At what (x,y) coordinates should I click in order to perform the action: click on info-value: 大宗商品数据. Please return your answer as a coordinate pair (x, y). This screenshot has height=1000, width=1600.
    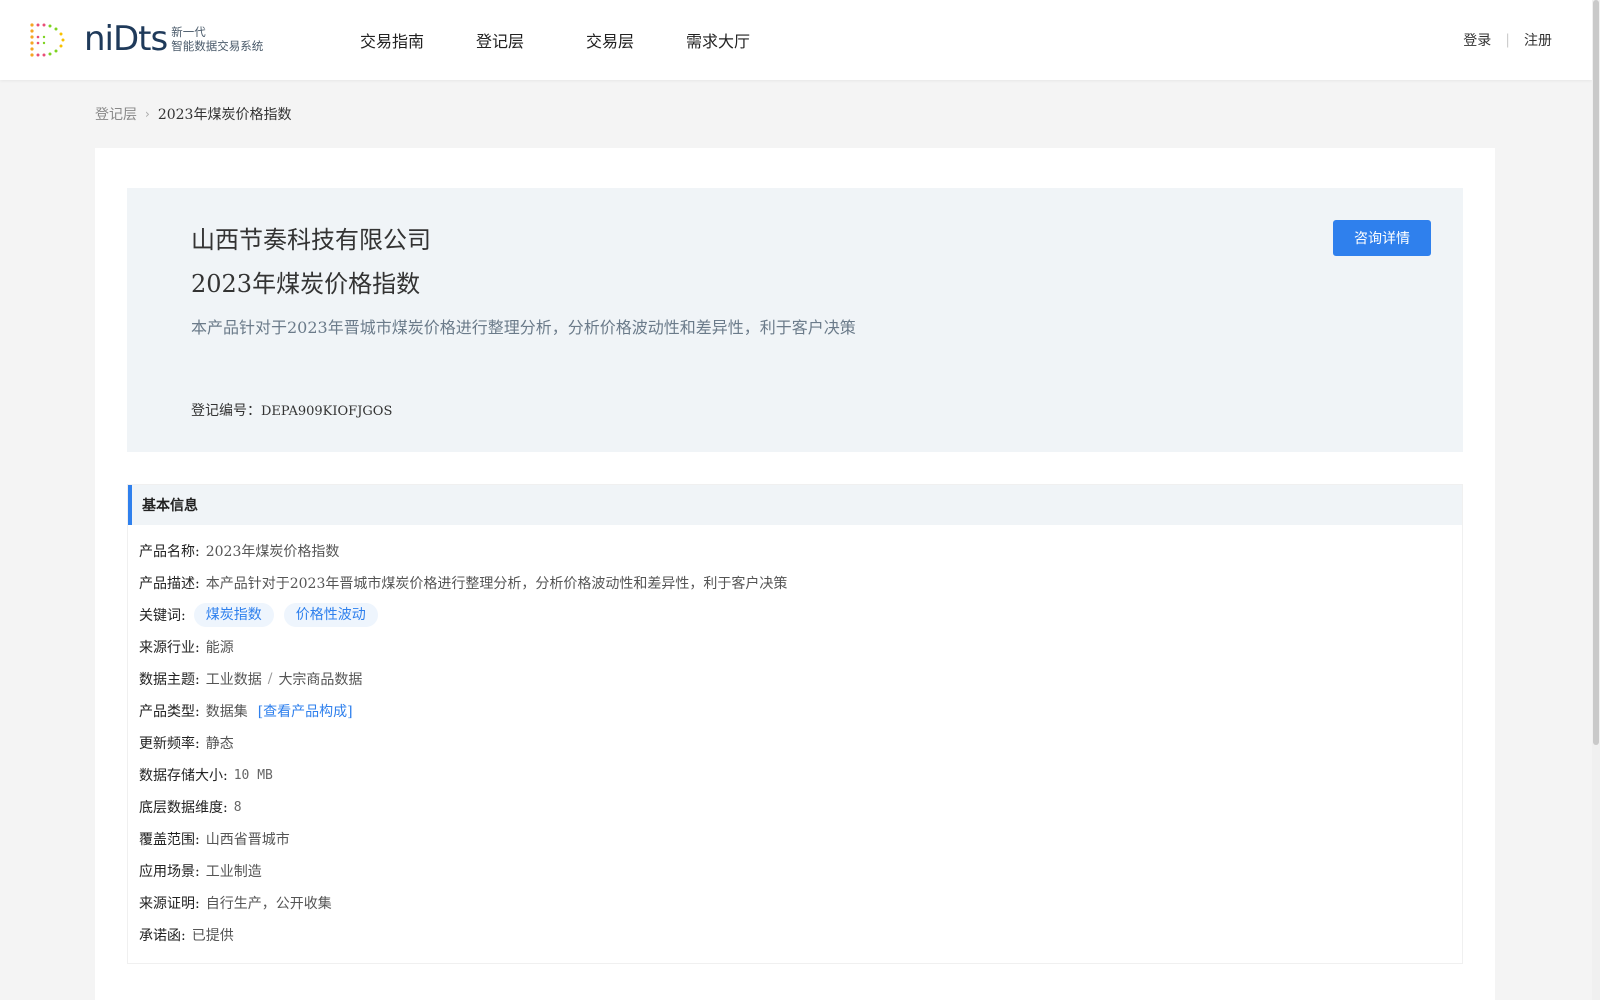
    Looking at the image, I should click on (320, 680).